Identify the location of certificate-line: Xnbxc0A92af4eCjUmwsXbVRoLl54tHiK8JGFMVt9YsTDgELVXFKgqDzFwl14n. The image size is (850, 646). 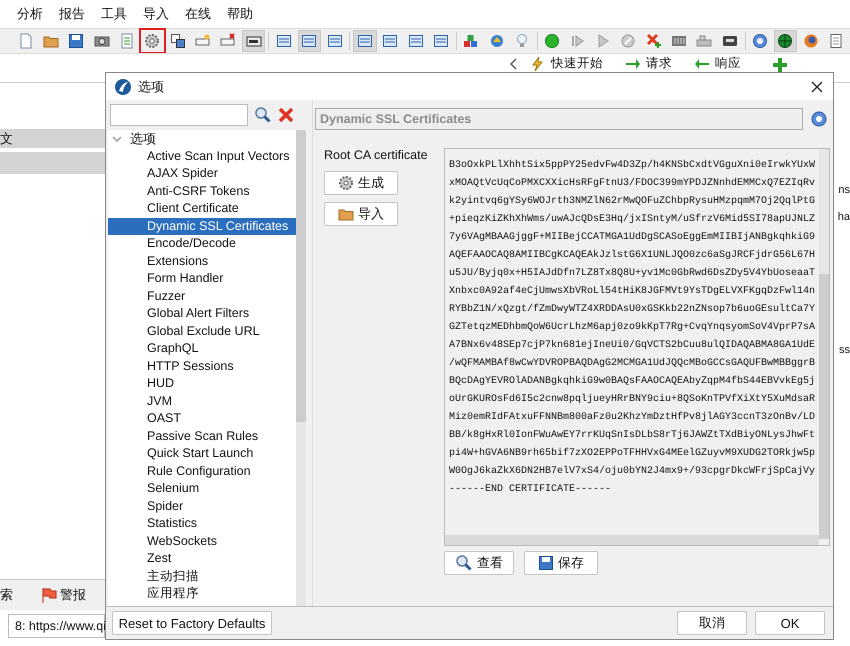
(632, 291).